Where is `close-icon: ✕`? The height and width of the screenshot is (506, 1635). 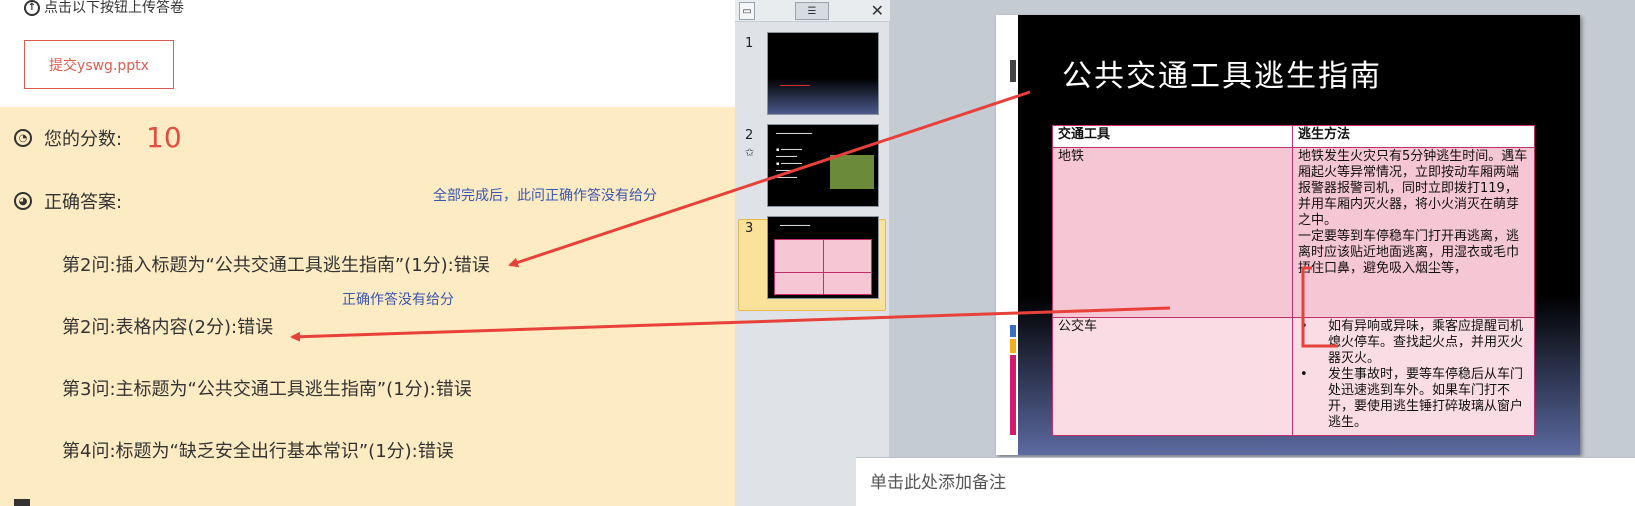 close-icon: ✕ is located at coordinates (877, 11).